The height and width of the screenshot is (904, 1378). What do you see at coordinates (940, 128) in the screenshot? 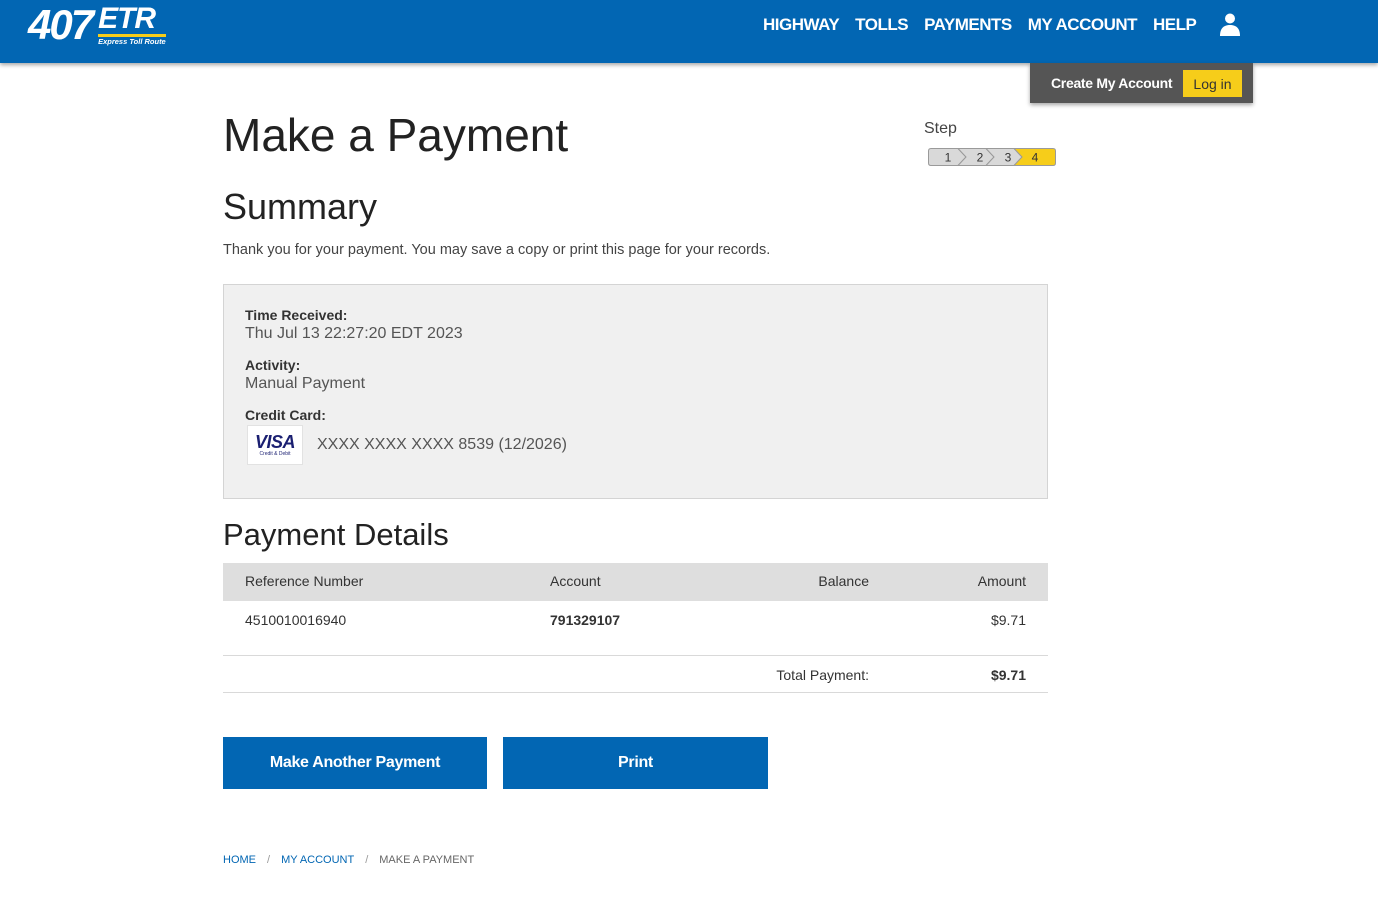
I see `step-label: Step` at bounding box center [940, 128].